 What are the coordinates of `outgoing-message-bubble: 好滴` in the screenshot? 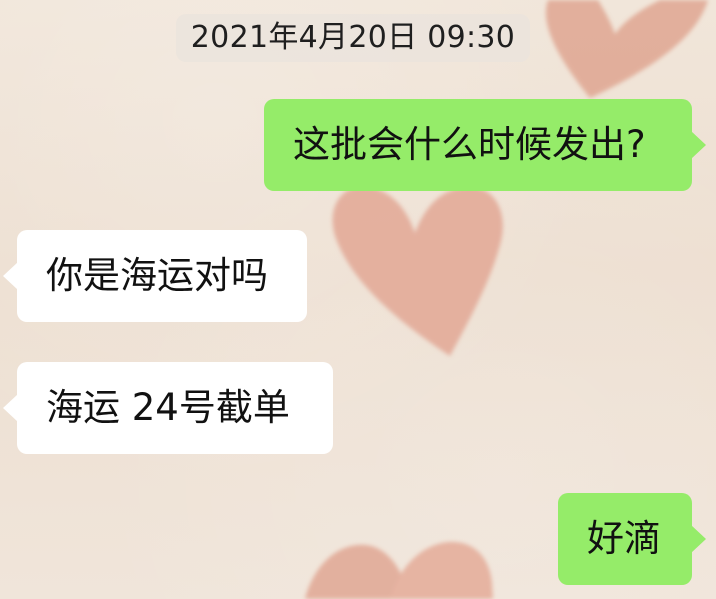 It's located at (632, 539).